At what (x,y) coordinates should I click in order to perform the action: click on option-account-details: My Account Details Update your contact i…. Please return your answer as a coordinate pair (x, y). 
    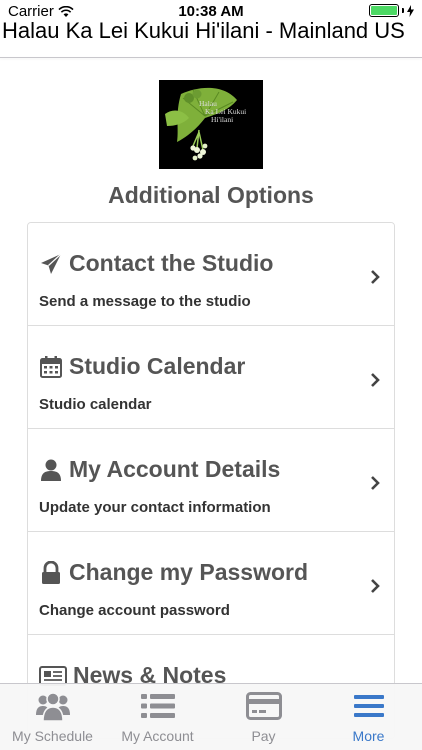
    Looking at the image, I should click on (211, 480).